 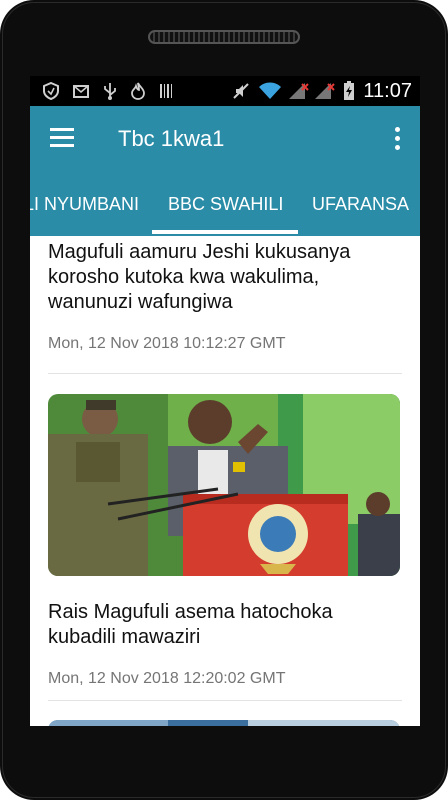 What do you see at coordinates (241, 91) in the screenshot?
I see `mute-icon` at bounding box center [241, 91].